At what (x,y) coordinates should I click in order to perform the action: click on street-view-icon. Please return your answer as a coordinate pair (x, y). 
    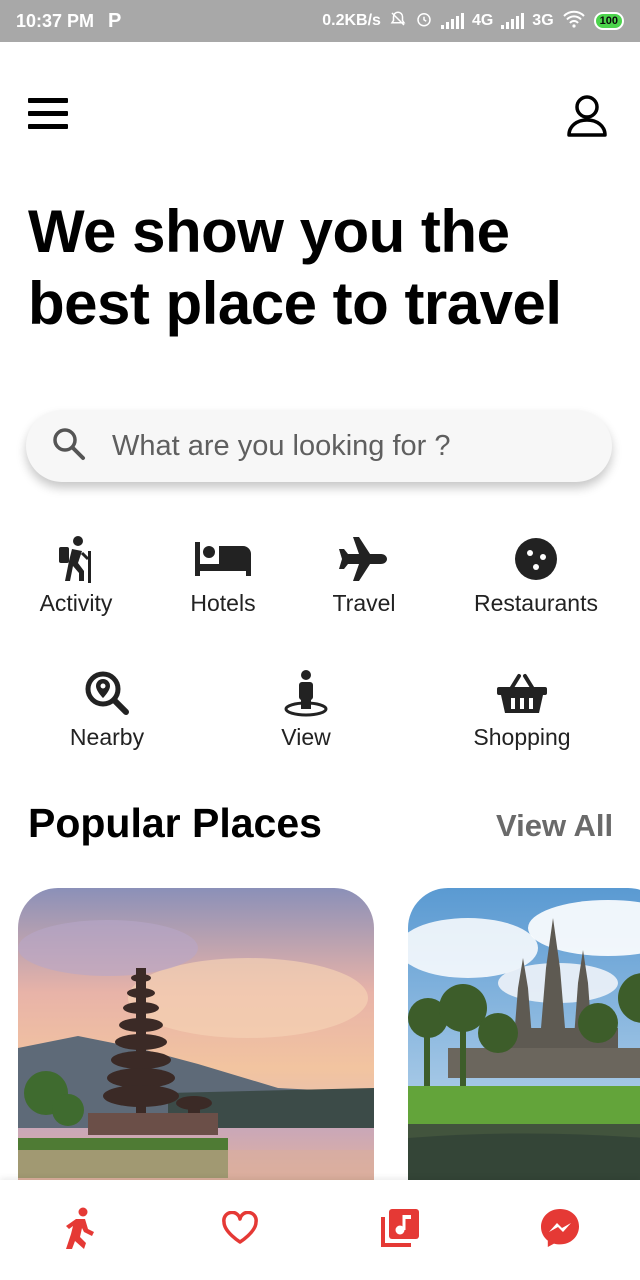
    Looking at the image, I should click on (306, 693).